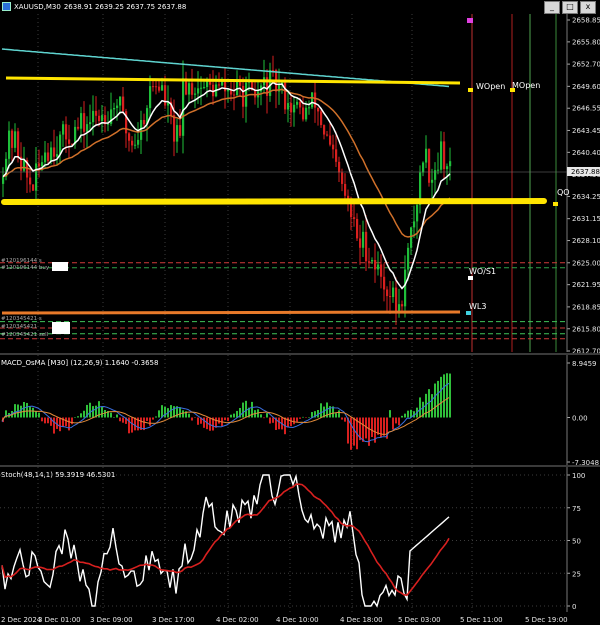 The image size is (600, 625). I want to click on macd-tick-label: 0.00, so click(580, 418).